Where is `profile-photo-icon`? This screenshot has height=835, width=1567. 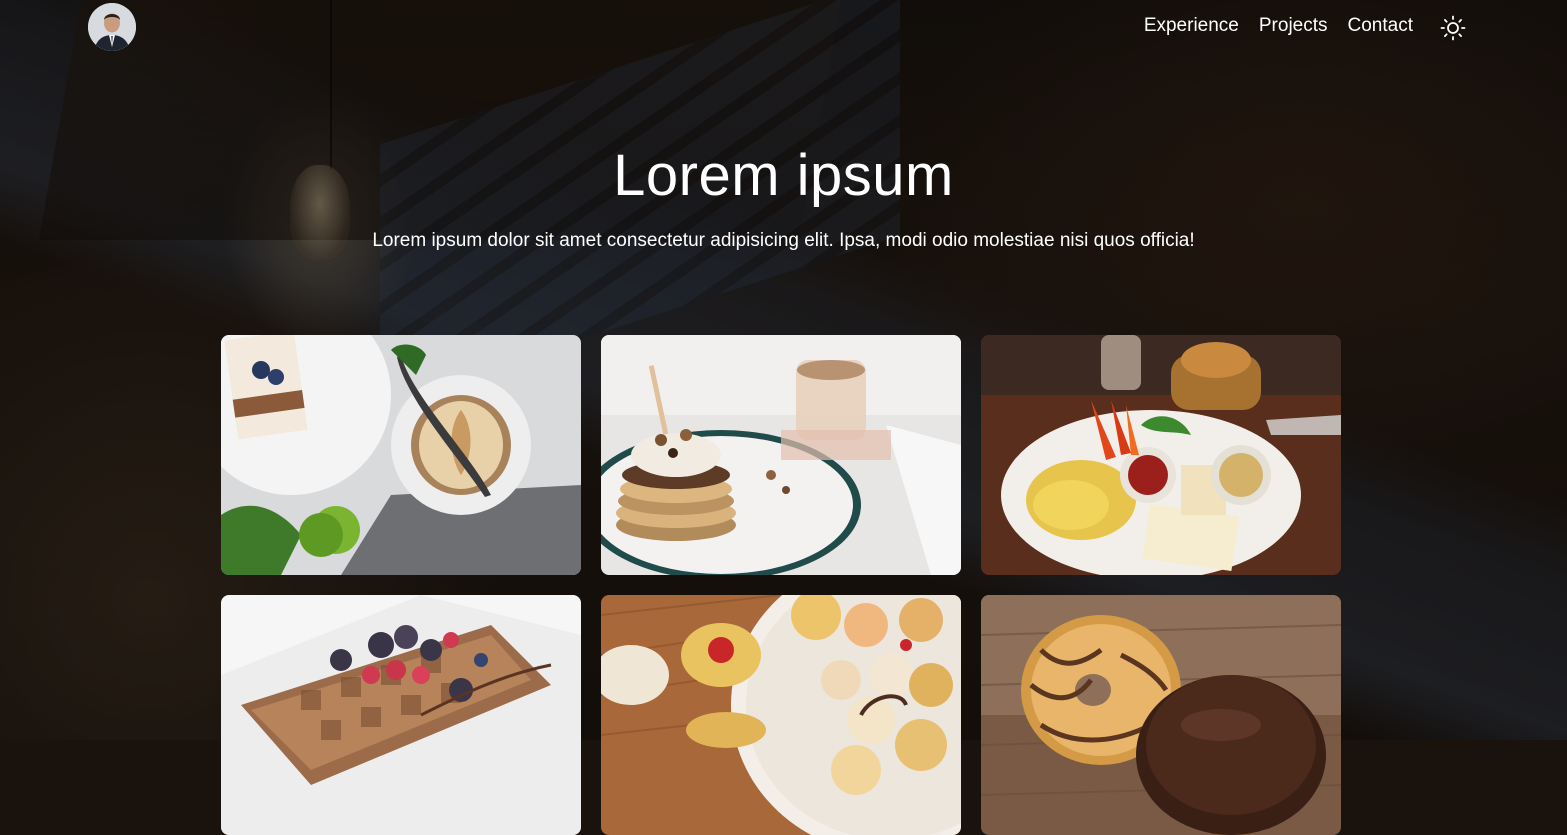
profile-photo-icon is located at coordinates (112, 27).